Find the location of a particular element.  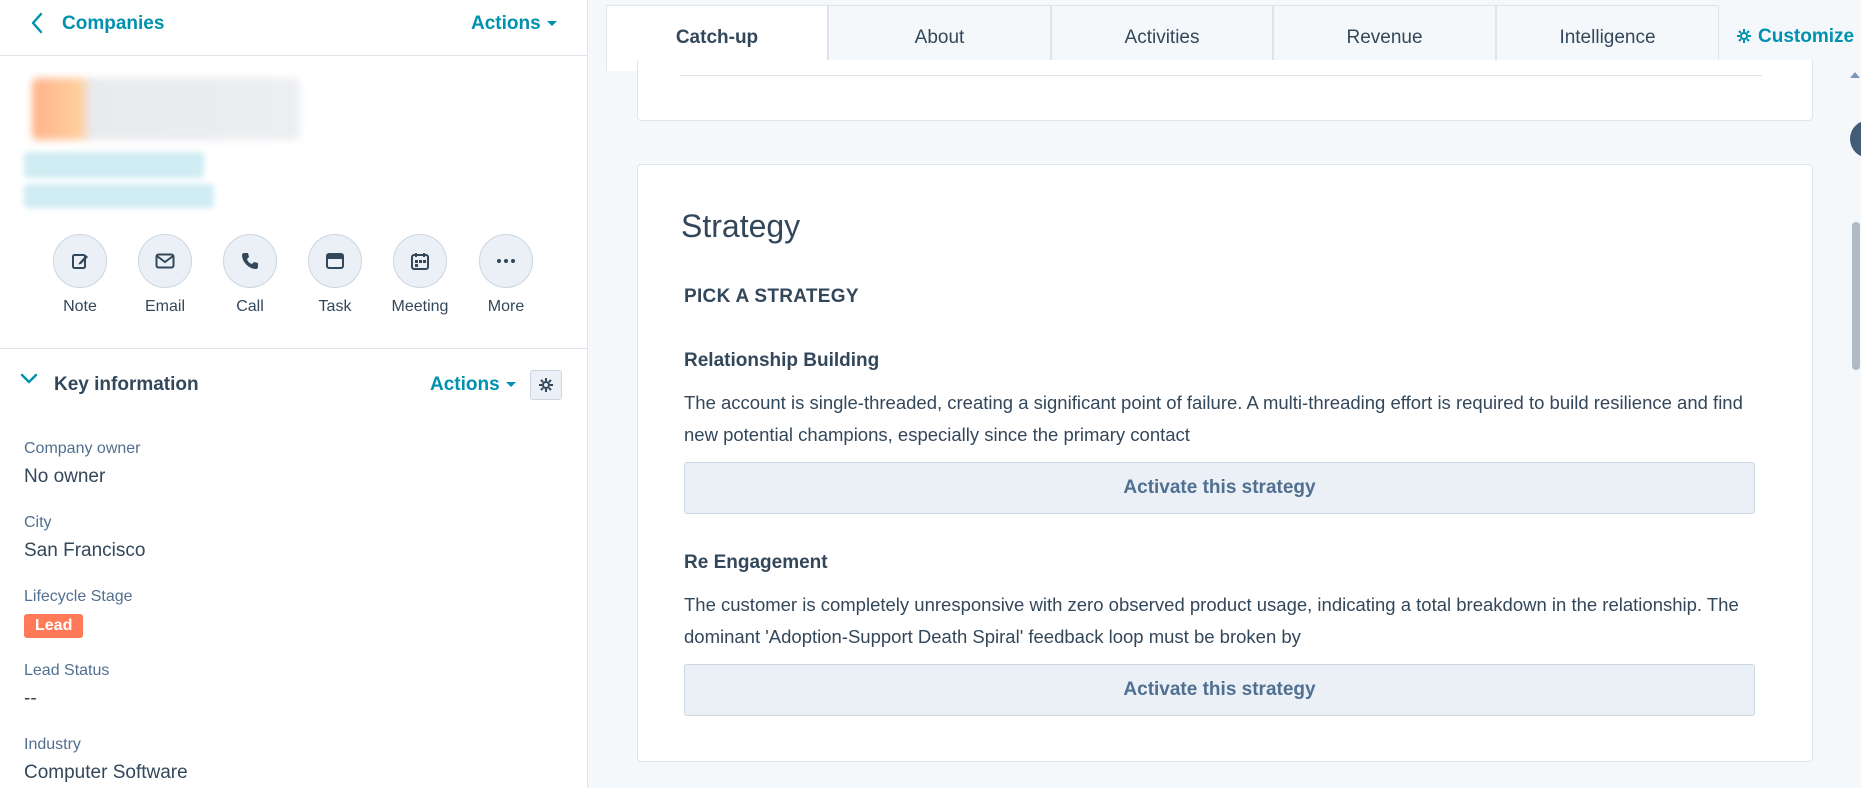

task-icon is located at coordinates (335, 261).